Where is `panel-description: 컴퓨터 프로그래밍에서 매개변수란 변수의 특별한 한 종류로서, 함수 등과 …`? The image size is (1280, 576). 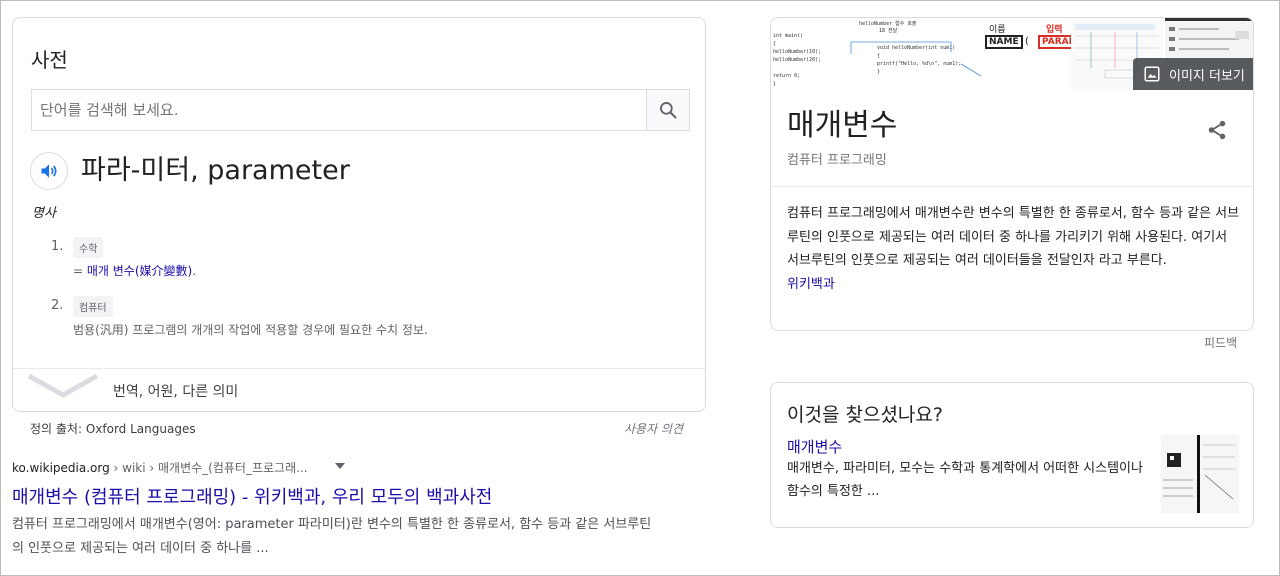
panel-description: 컴퓨터 프로그래밍에서 매개변수란 변수의 특별한 한 종류로서, 함수 등과 … is located at coordinates (1014, 249).